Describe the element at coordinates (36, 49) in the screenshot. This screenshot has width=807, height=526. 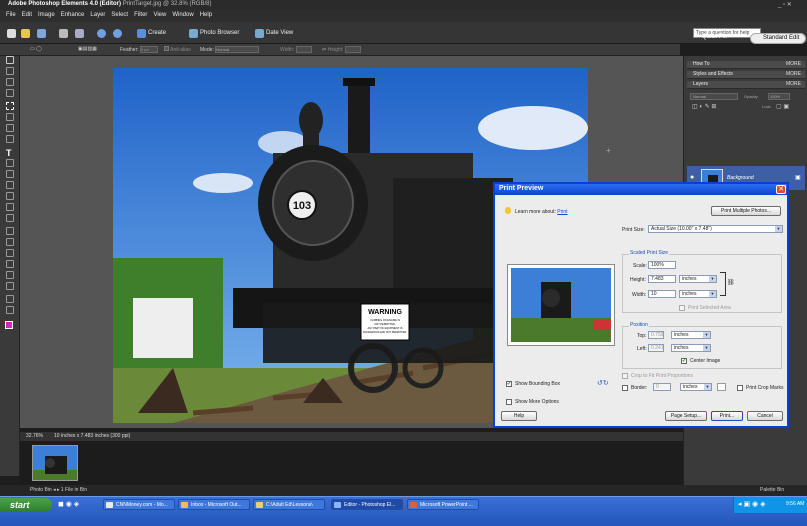
I see `marquee-rect-icon: ▭ ◯` at that location.